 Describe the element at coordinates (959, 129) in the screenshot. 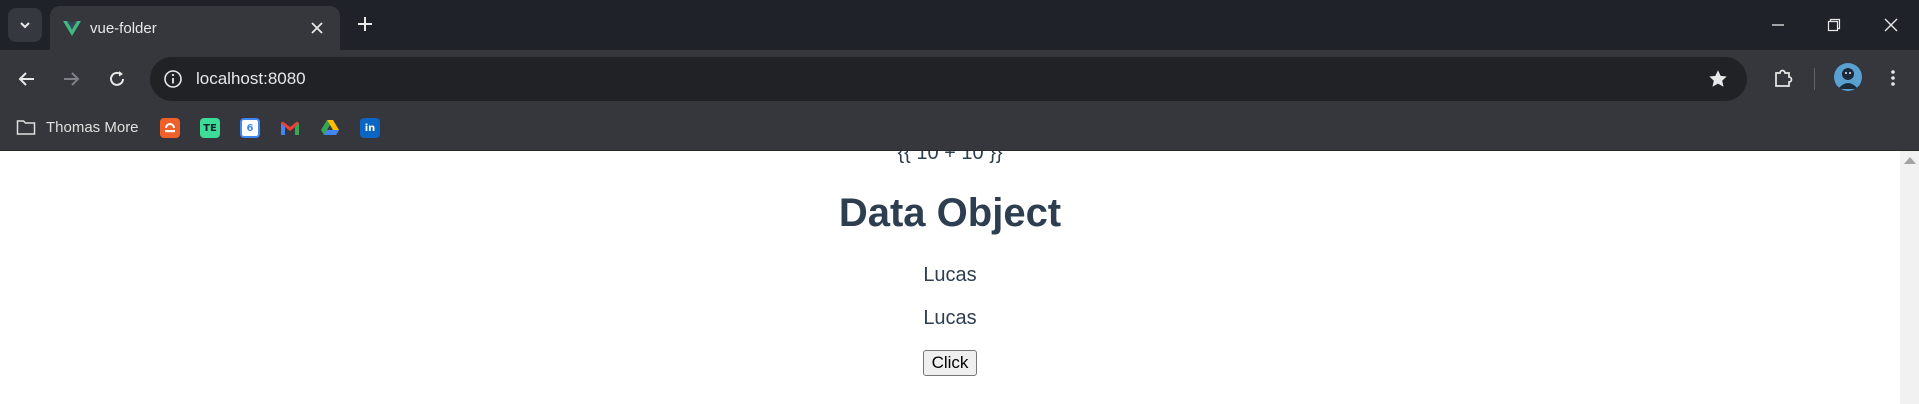

I see `bookmarks-bar: Thomas More TE 6 in` at that location.